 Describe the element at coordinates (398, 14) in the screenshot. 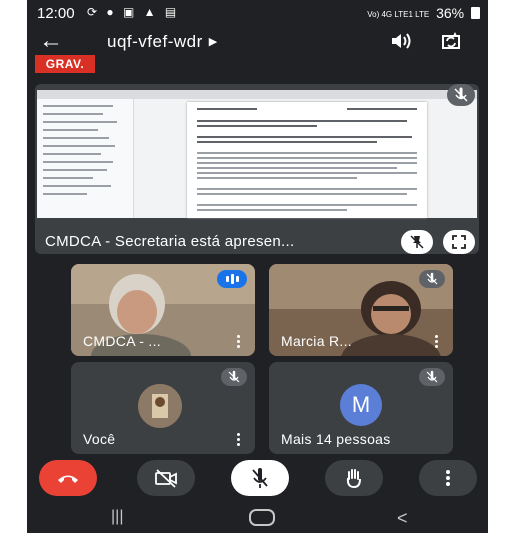

I see `network-indicator: Vo) 4G LTE1 LTE` at that location.